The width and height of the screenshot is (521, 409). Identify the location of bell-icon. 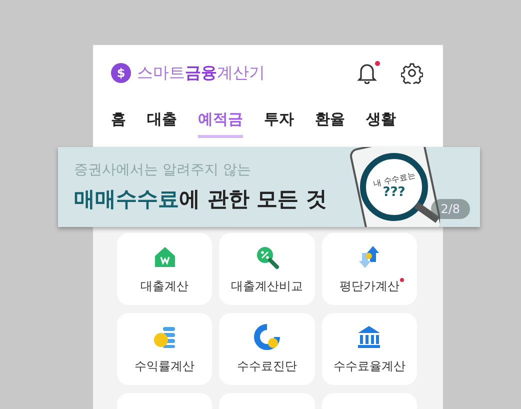
(367, 73).